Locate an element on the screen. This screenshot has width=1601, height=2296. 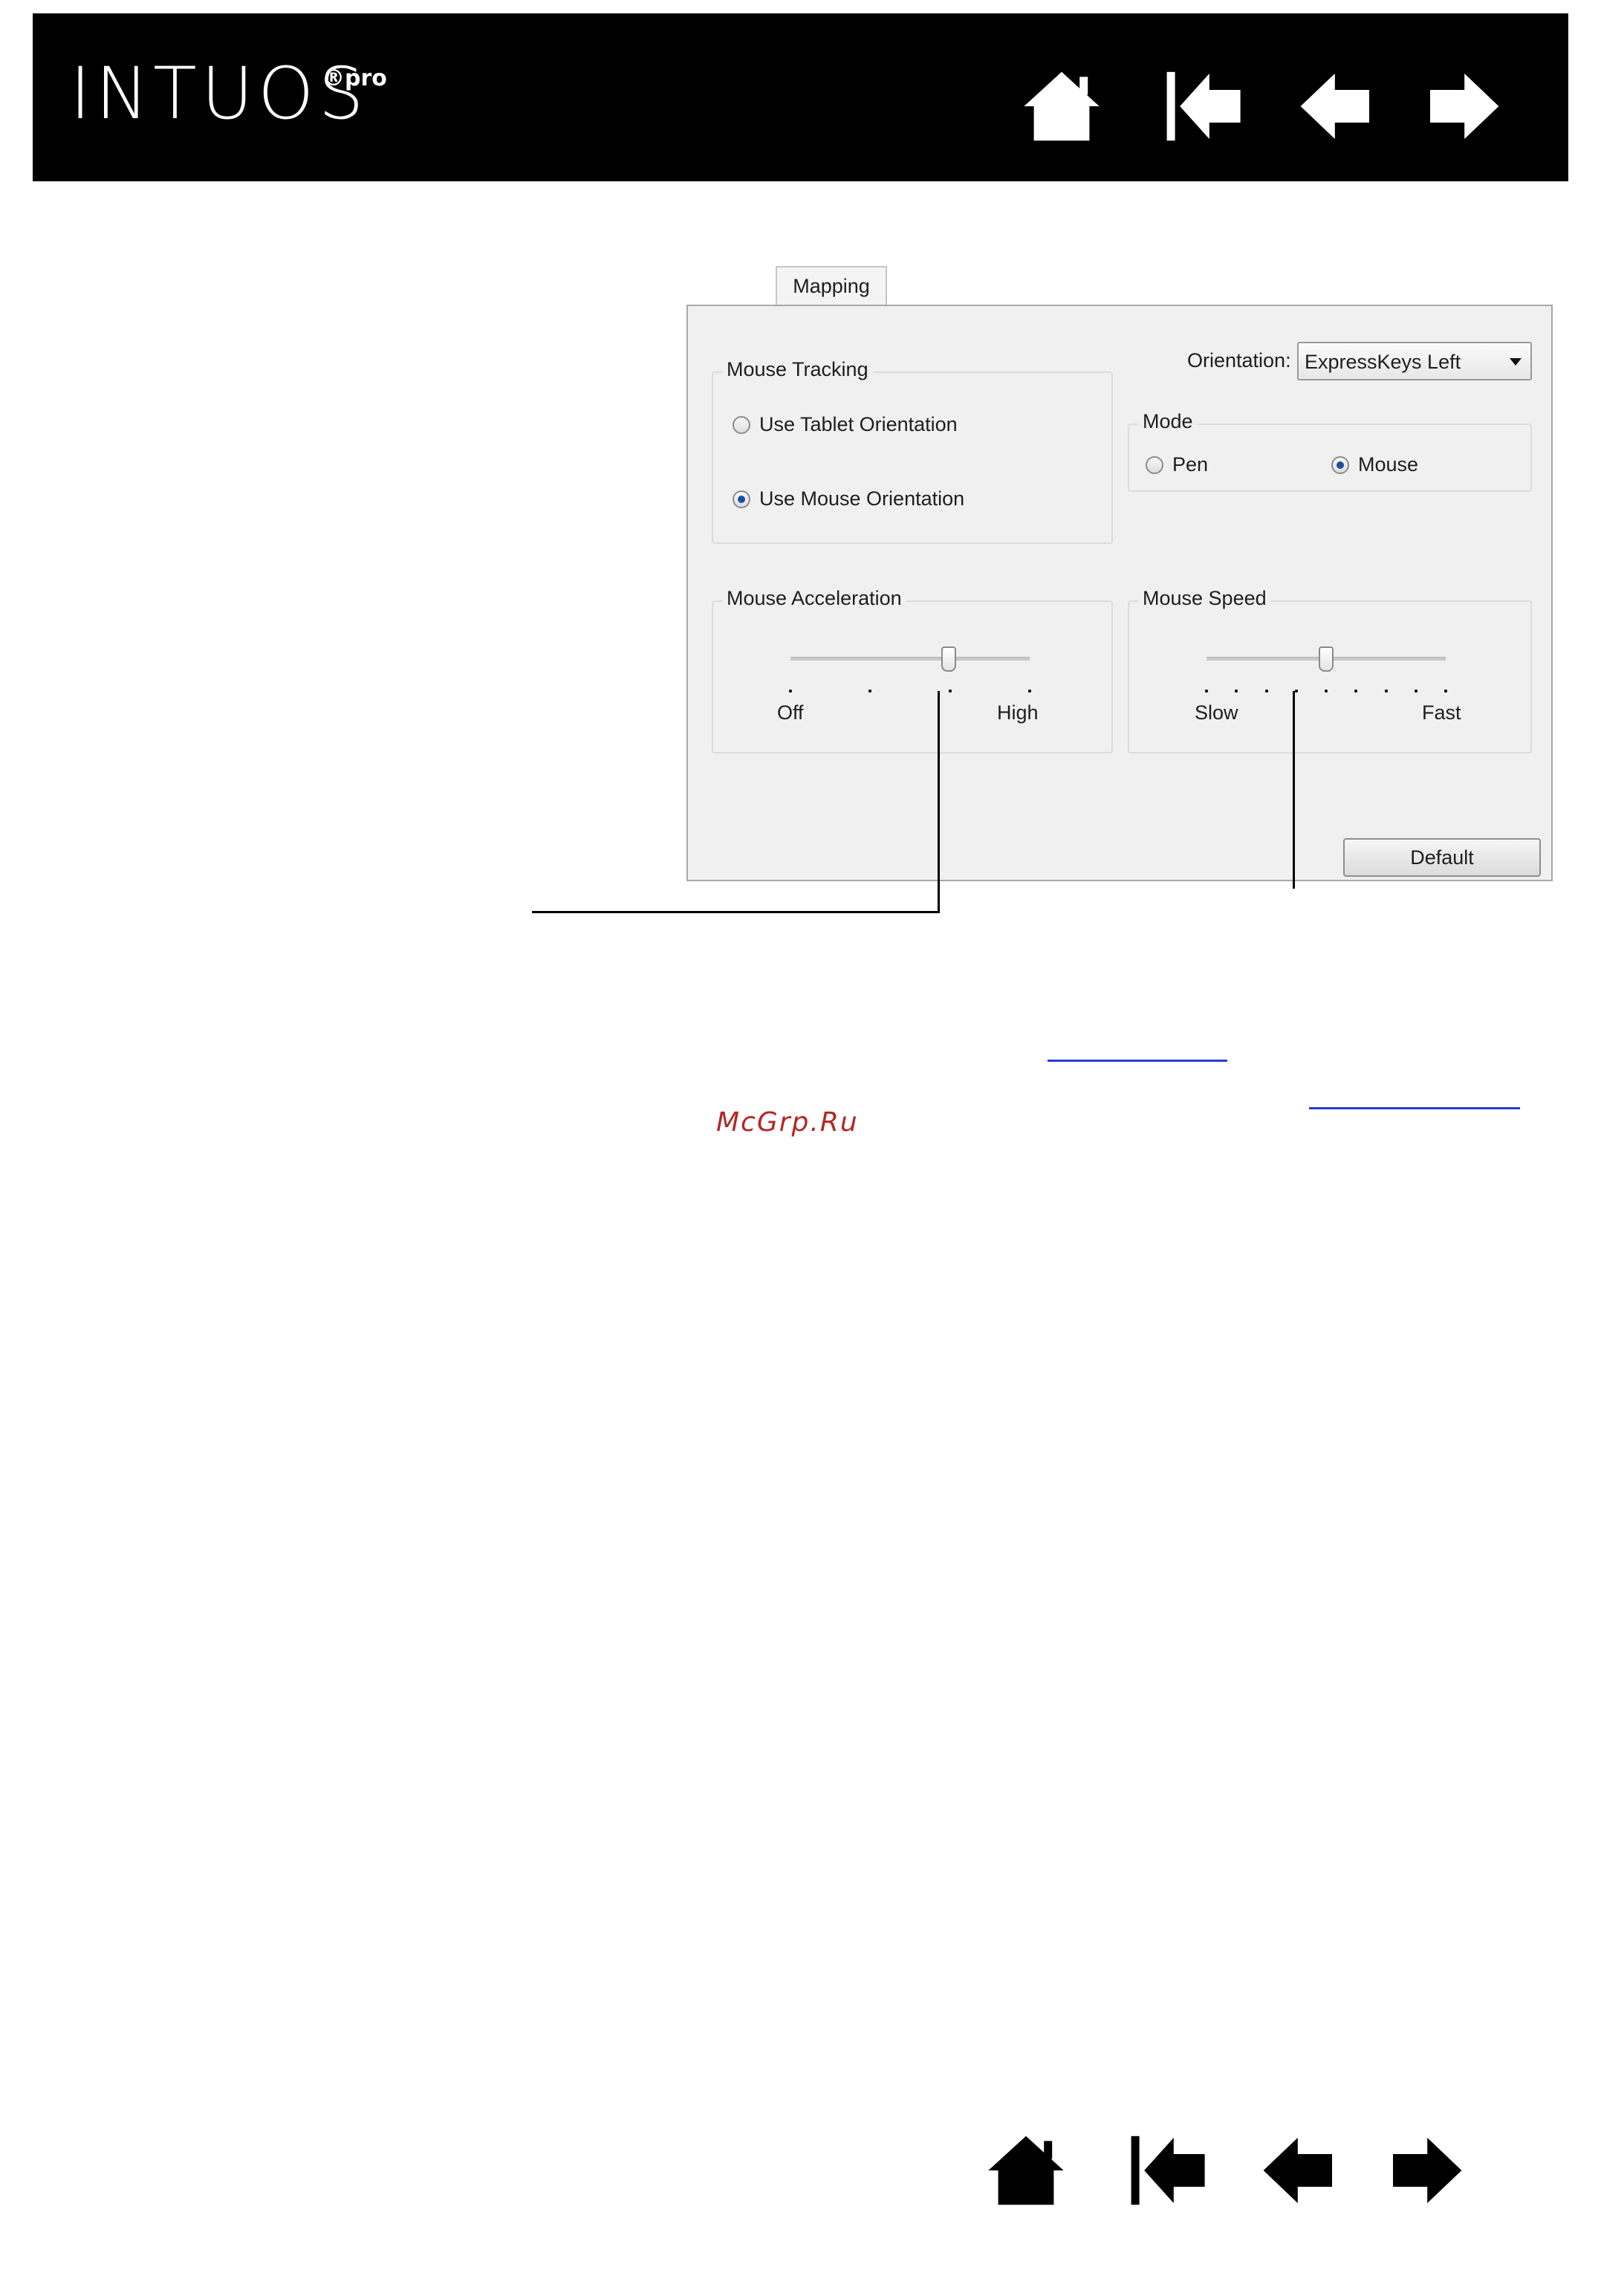
mouse-acceleration-slider-thumb is located at coordinates (948, 659).